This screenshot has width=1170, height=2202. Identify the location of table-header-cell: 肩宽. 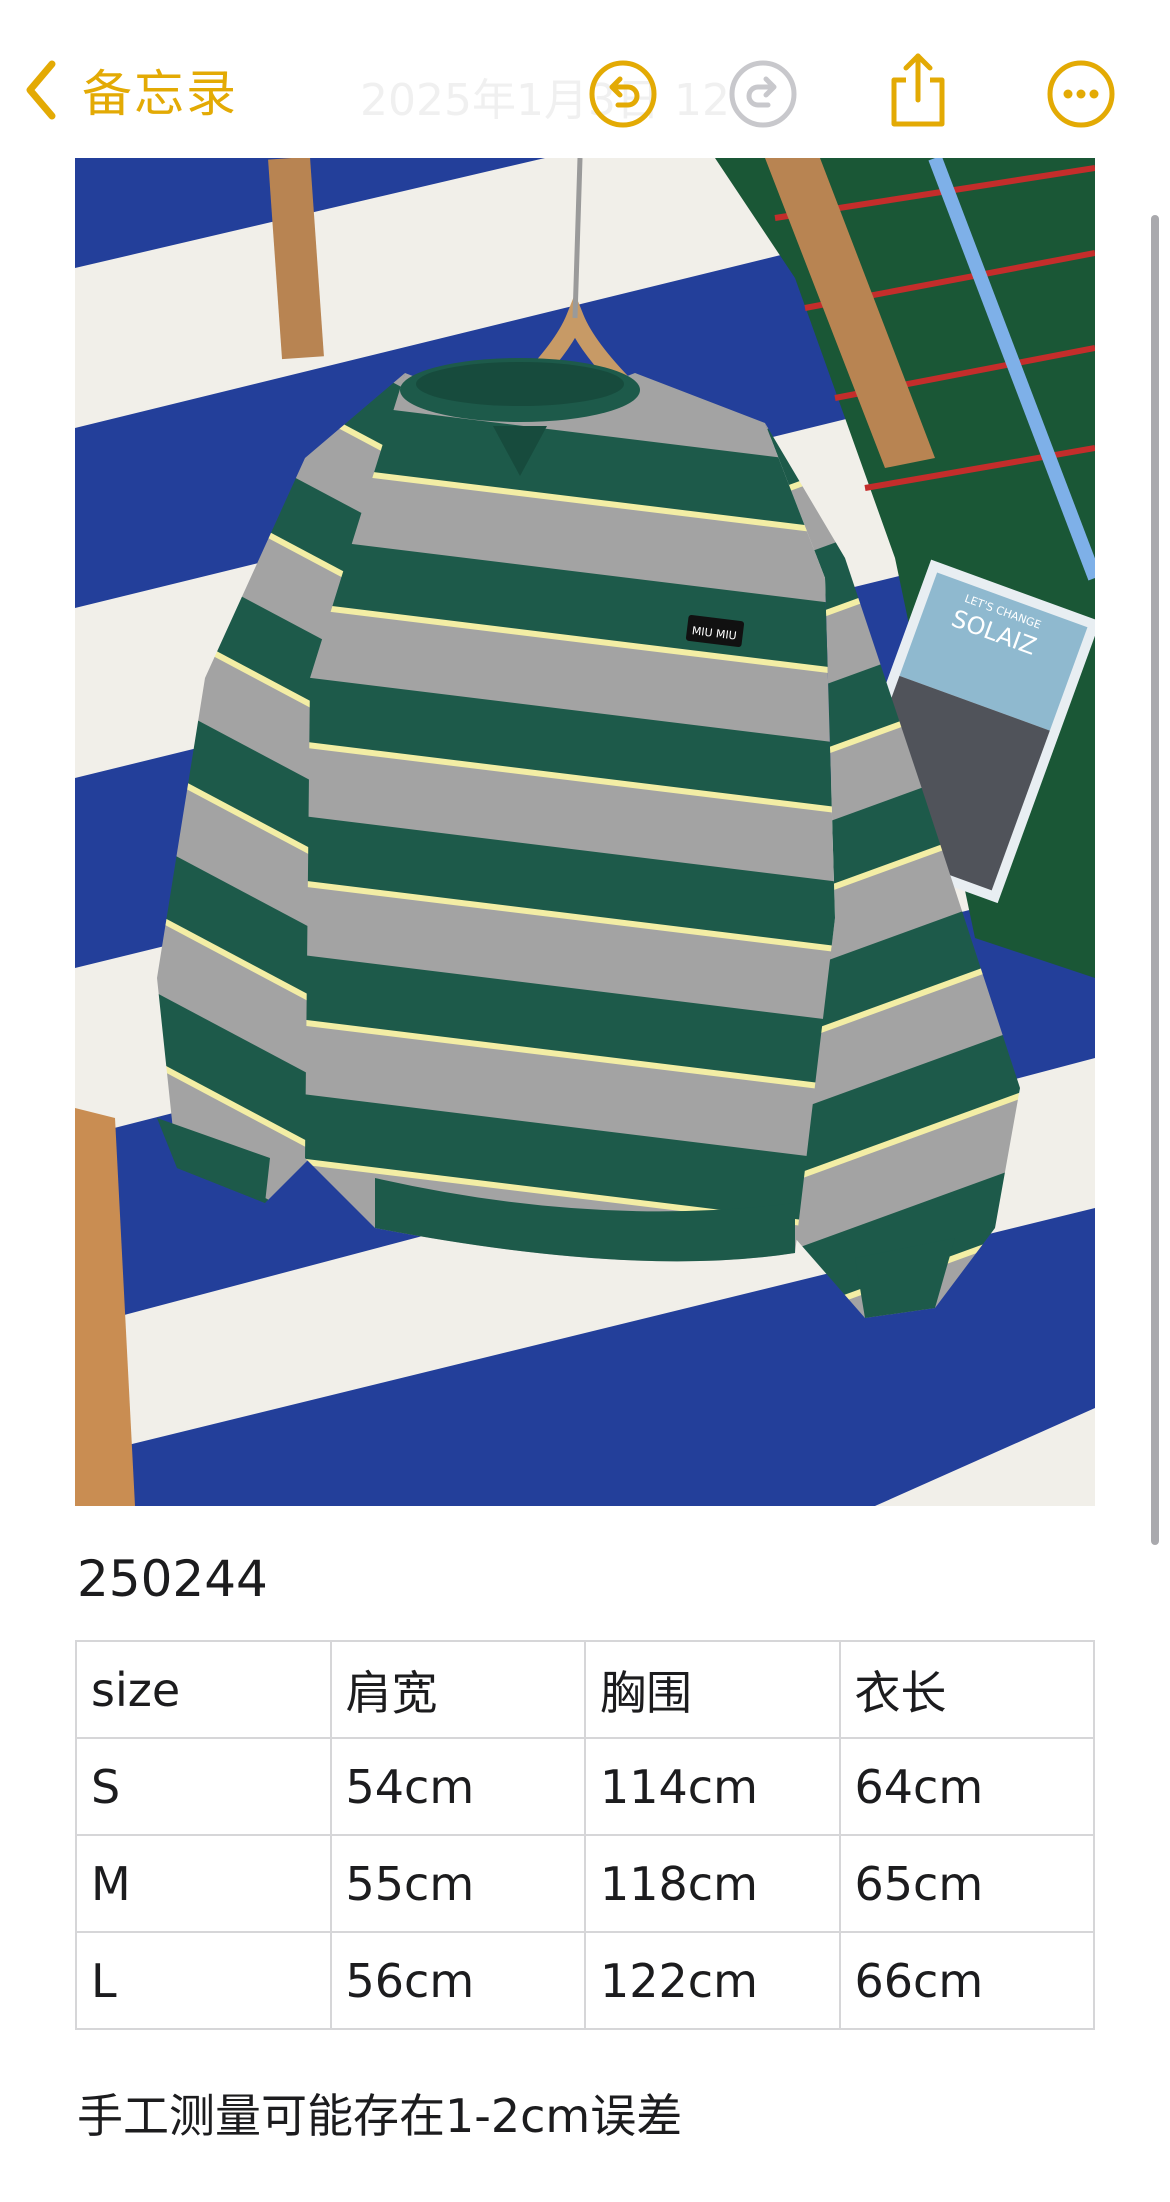
(457, 1689).